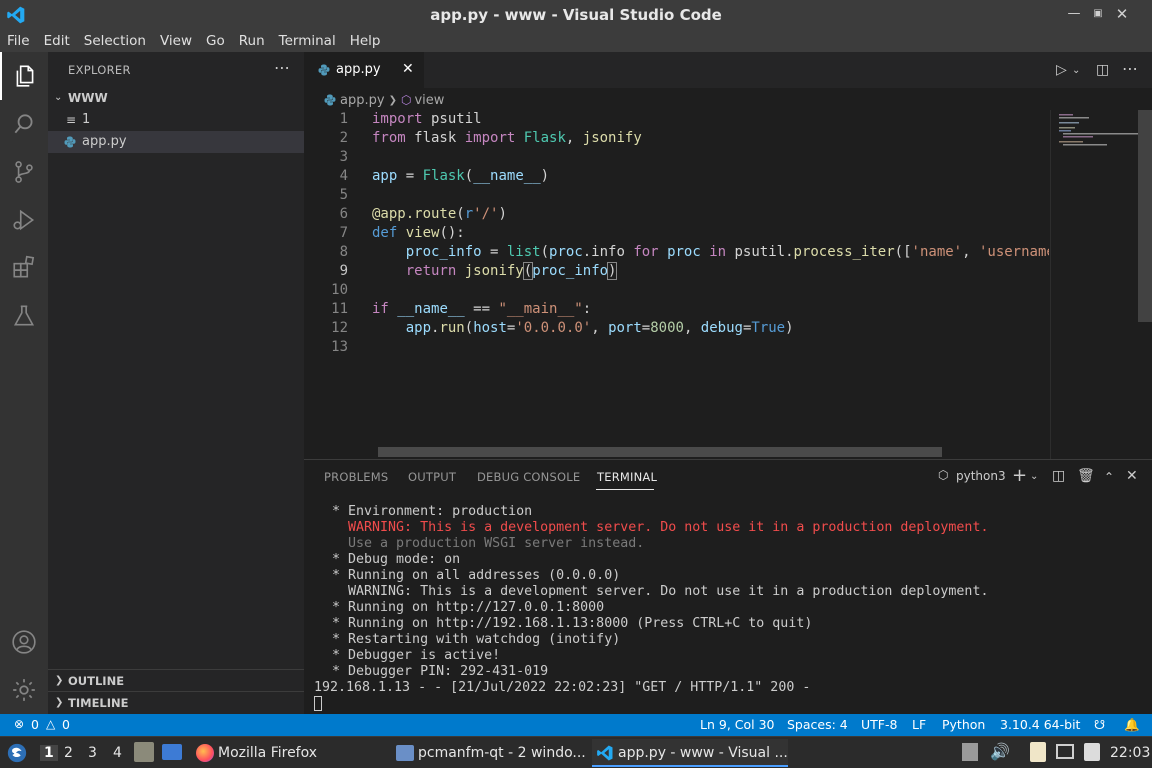 Image resolution: width=1152 pixels, height=768 pixels. I want to click on folder-www: ⌄ WWW, so click(176, 98).